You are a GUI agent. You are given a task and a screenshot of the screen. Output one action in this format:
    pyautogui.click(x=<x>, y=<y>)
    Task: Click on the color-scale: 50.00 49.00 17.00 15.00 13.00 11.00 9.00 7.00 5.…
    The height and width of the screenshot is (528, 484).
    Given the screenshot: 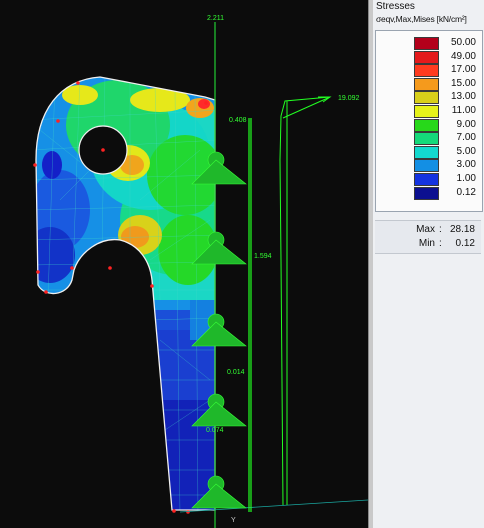 What is the action you would take?
    pyautogui.click(x=429, y=121)
    